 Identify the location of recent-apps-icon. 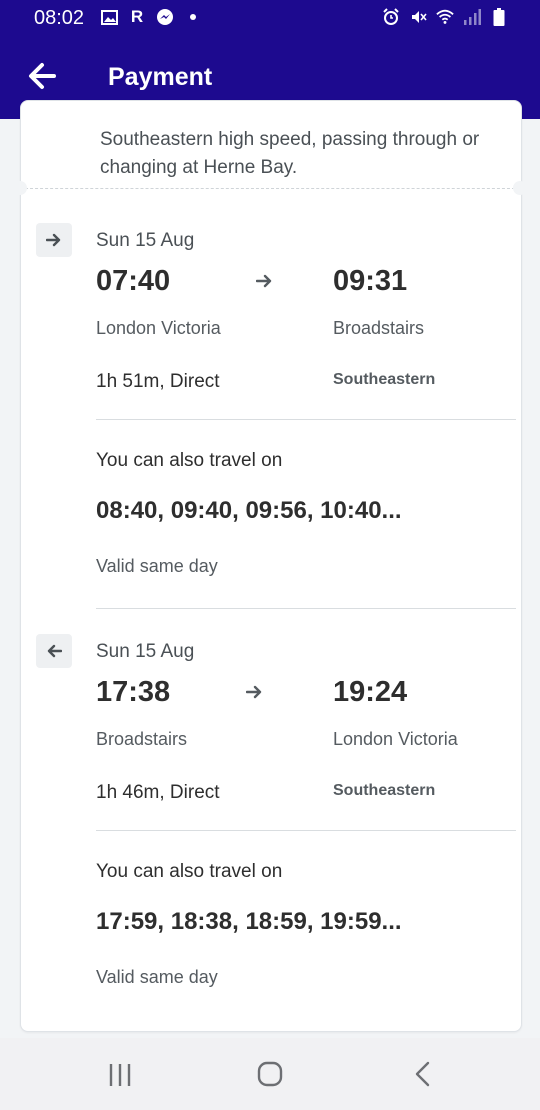
(120, 1075).